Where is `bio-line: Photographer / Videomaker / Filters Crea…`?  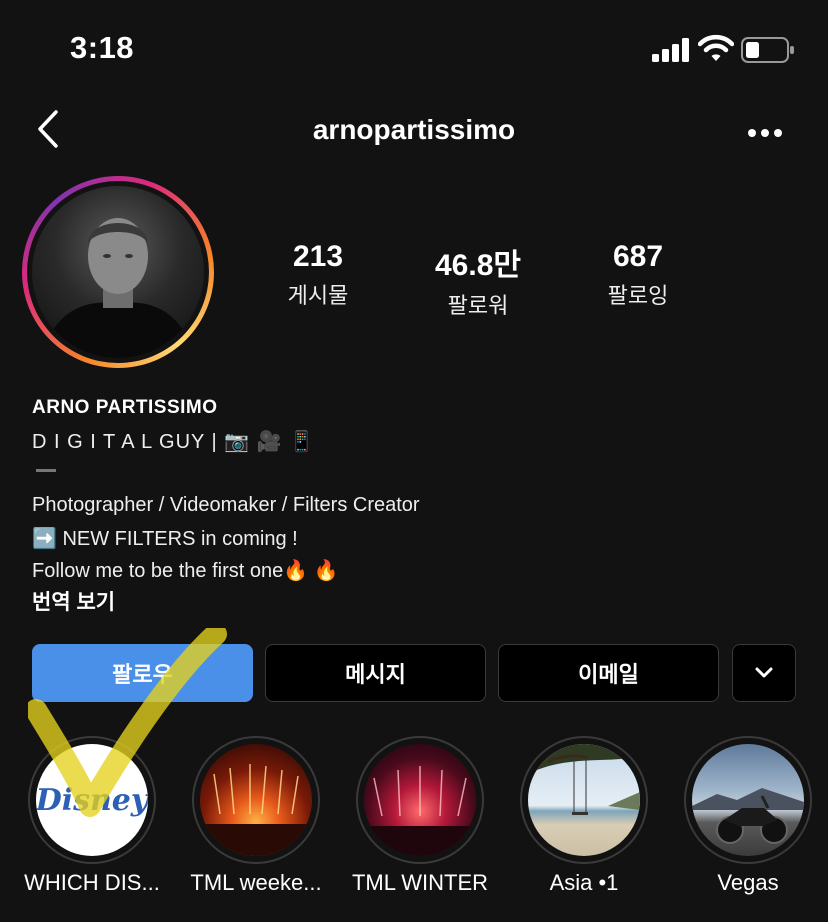 bio-line: Photographer / Videomaker / Filters Crea… is located at coordinates (226, 505).